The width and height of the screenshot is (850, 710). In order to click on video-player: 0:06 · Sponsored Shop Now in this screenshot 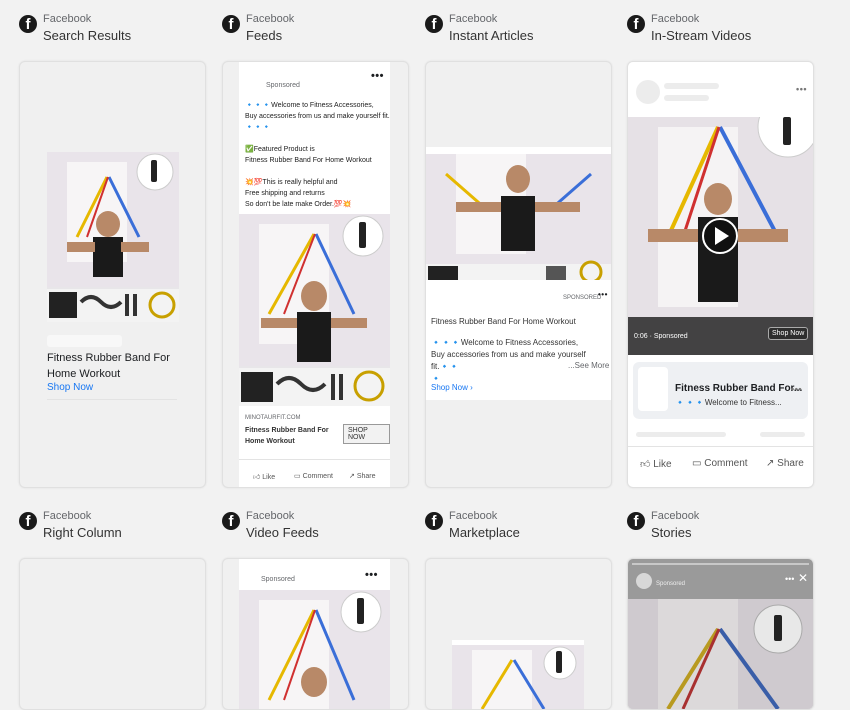, I will do `click(720, 236)`.